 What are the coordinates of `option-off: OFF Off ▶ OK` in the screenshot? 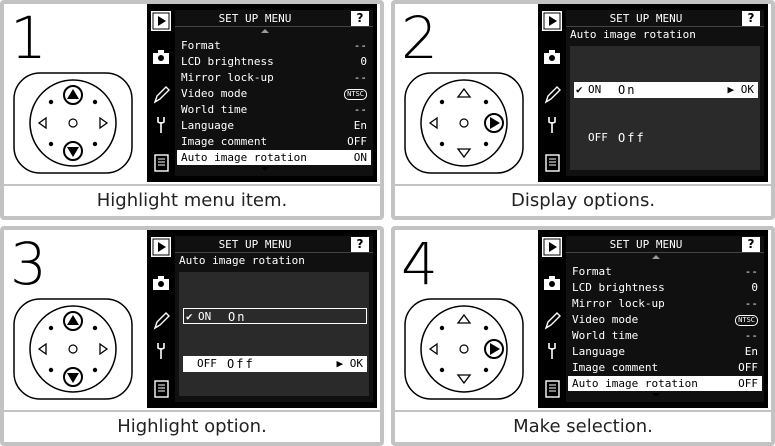 It's located at (275, 364).